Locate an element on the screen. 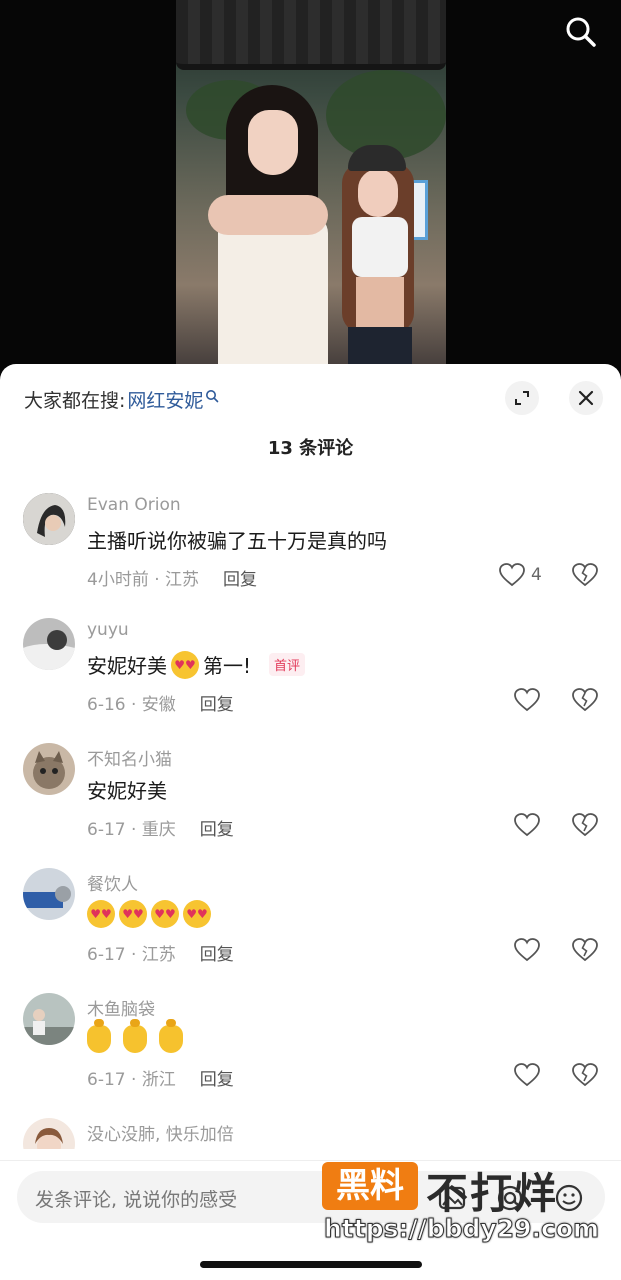 This screenshot has height=1280, width=621. video-frame is located at coordinates (311, 190).